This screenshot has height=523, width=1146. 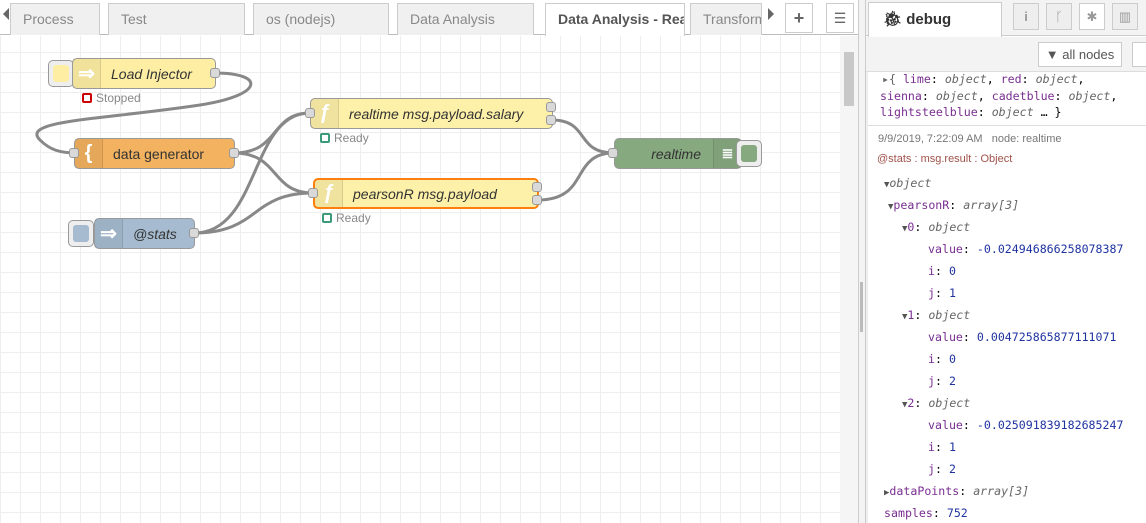 I want to click on filter-all-nodes-button: ▼ all nodes, so click(x=1080, y=54).